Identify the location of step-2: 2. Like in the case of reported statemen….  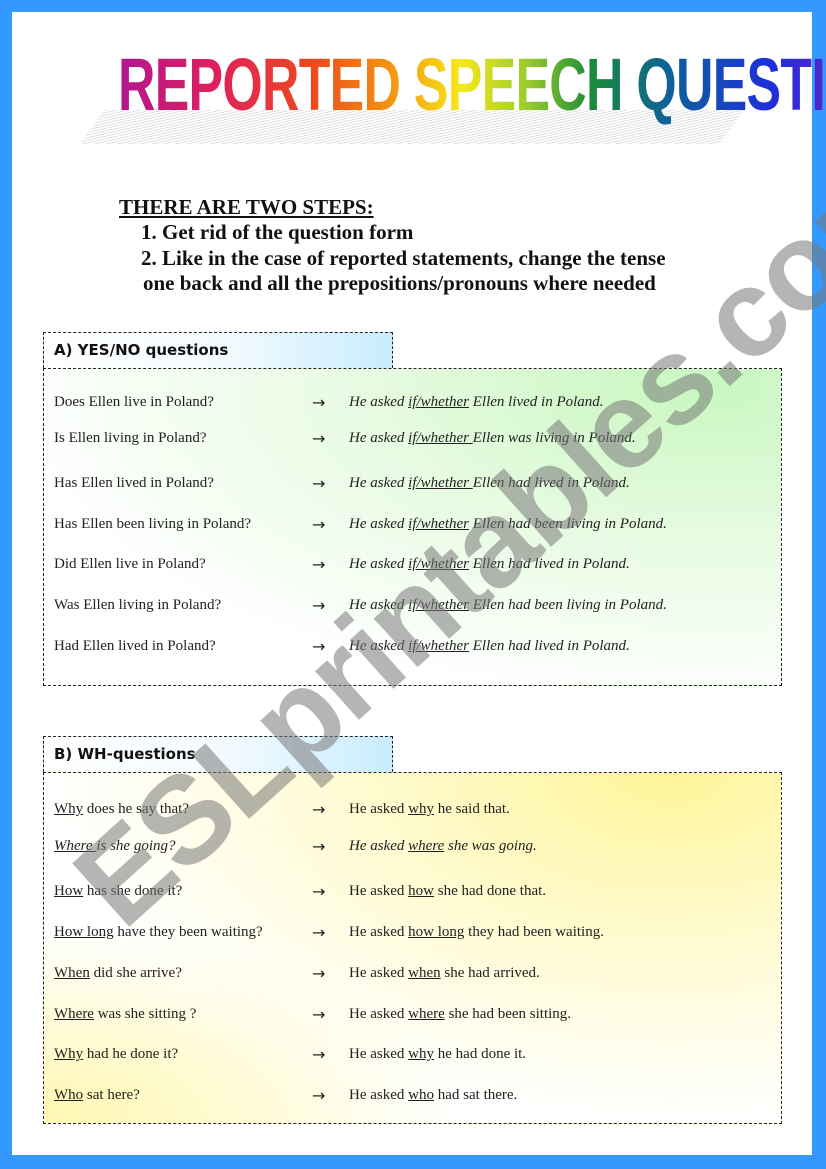
(403, 257).